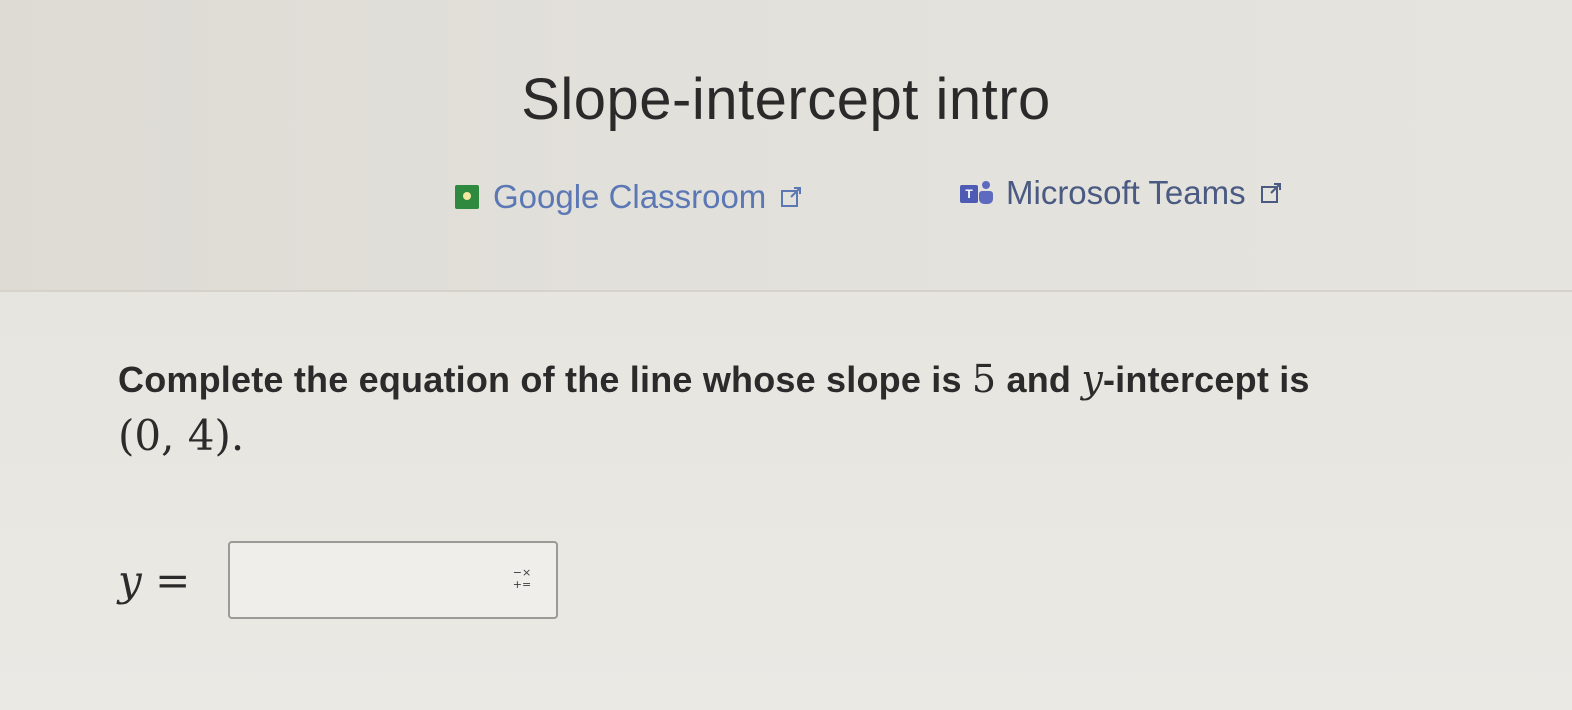  I want to click on share-google-classroom-label: Google Classroom, so click(630, 196).